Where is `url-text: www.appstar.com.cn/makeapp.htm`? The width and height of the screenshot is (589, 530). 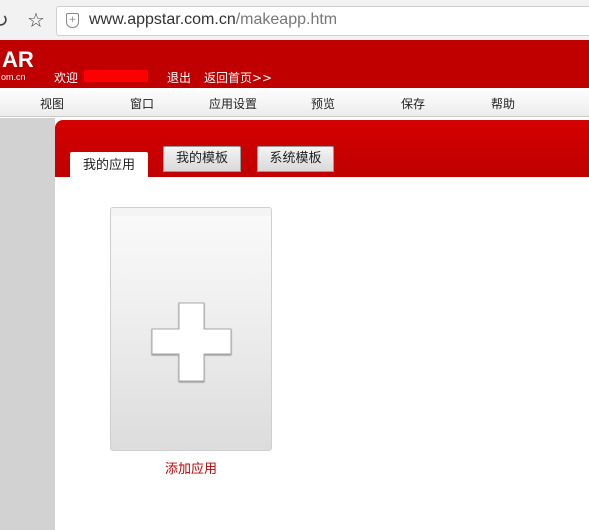
url-text: www.appstar.com.cn/makeapp.htm is located at coordinates (213, 20).